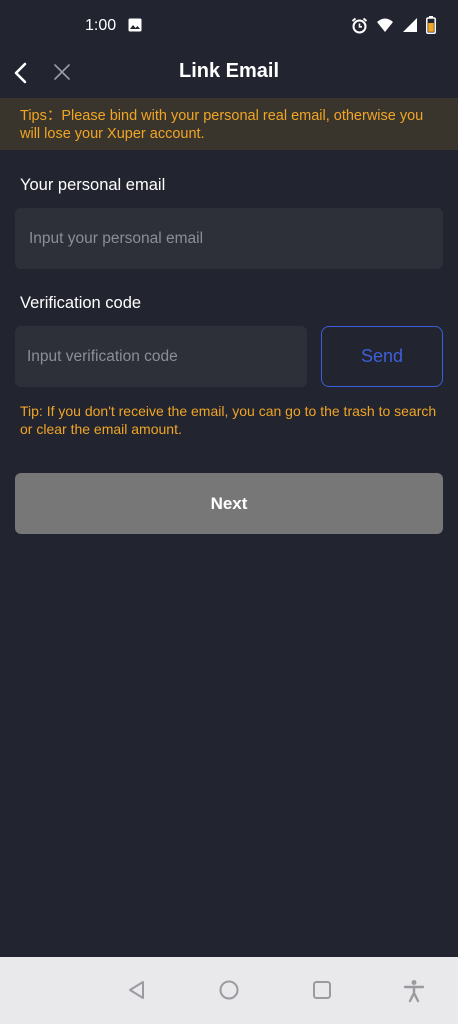  Describe the element at coordinates (101, 25) in the screenshot. I see `status-time: 1:00` at that location.